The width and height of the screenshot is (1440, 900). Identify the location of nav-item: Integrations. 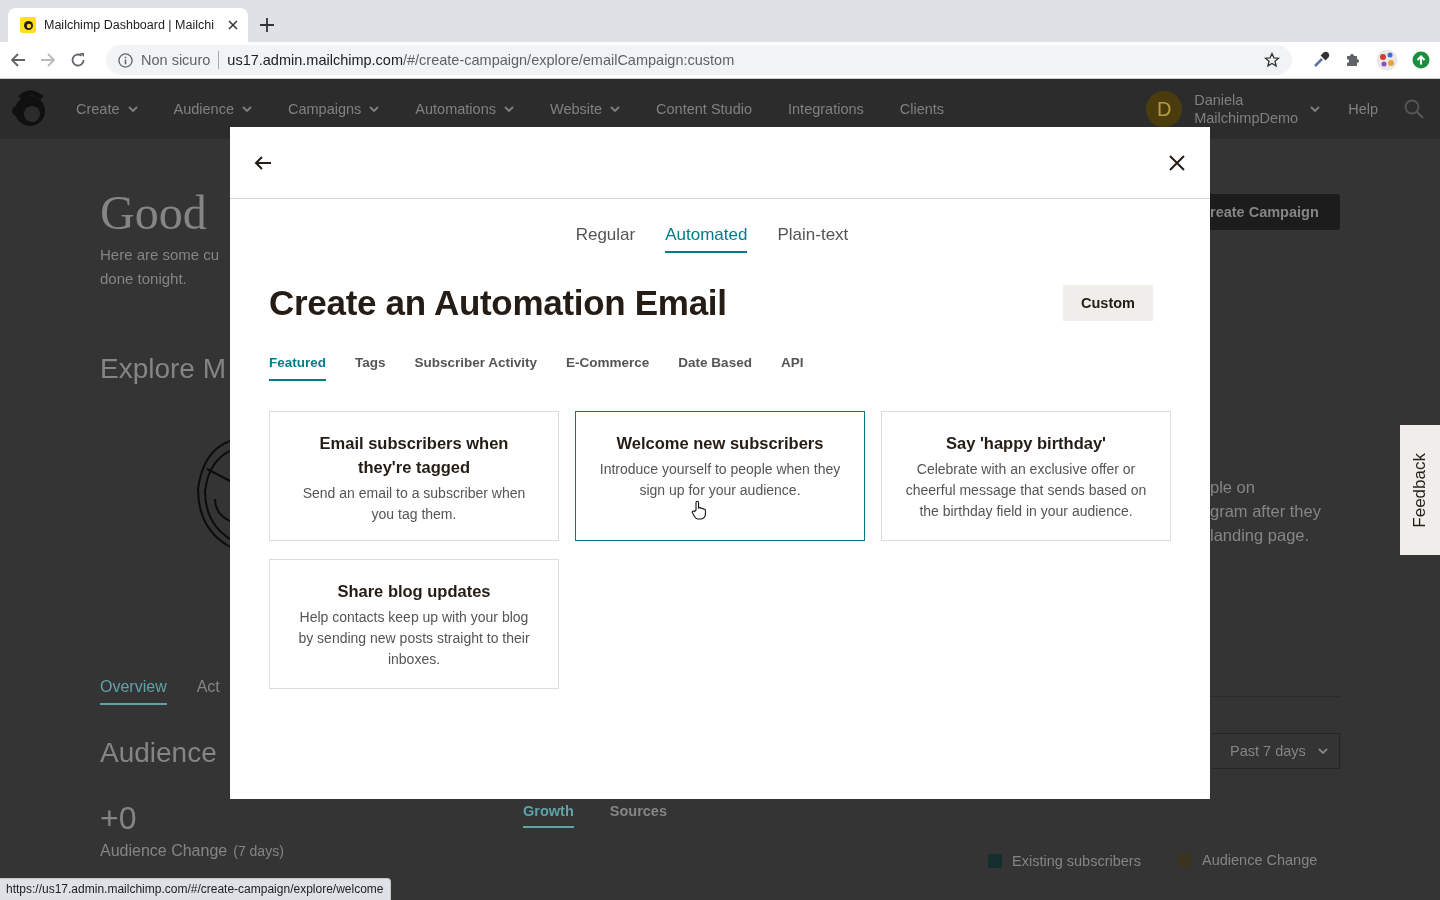
(826, 109).